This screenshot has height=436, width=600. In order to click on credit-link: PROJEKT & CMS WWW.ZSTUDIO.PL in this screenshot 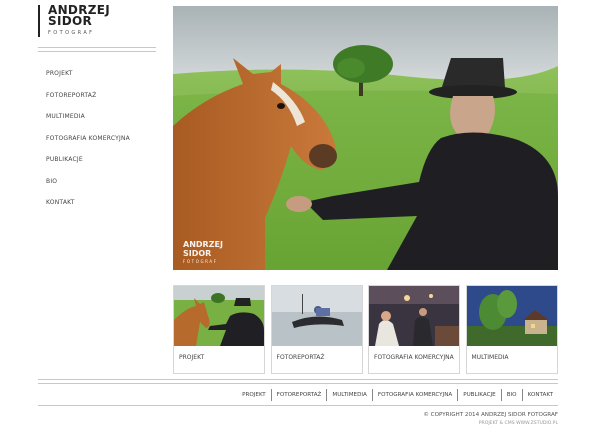, I will do `click(518, 423)`.